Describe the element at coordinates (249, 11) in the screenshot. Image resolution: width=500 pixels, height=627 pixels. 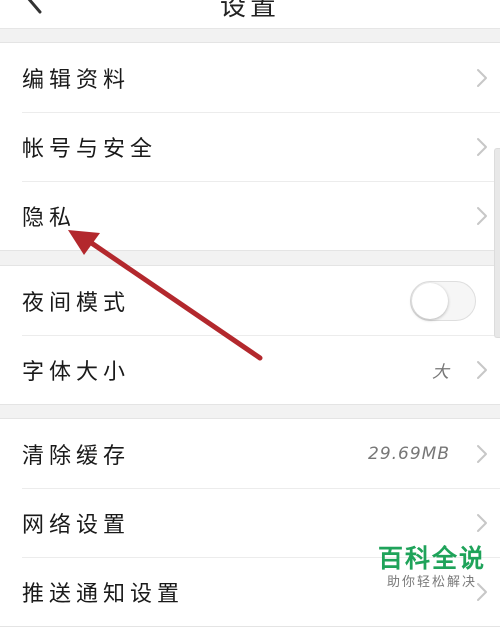
I see `page-title: 设置` at that location.